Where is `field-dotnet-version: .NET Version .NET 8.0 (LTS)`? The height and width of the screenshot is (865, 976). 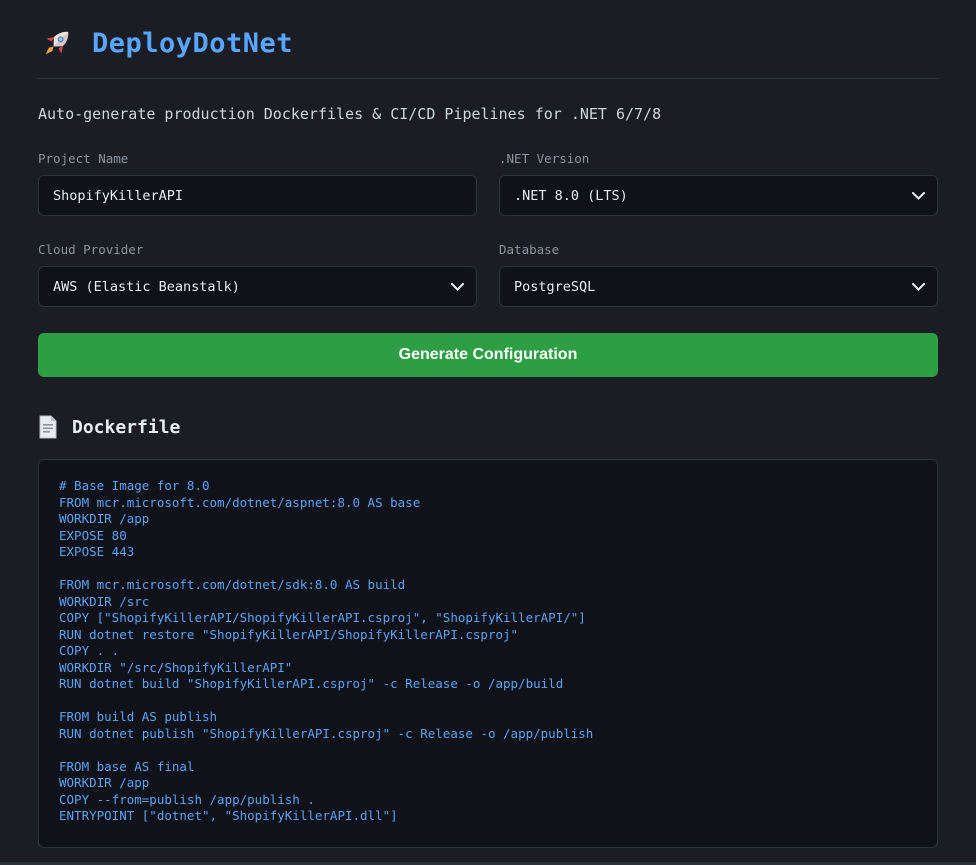
field-dotnet-version: .NET Version .NET 8.0 (LTS) is located at coordinates (718, 183).